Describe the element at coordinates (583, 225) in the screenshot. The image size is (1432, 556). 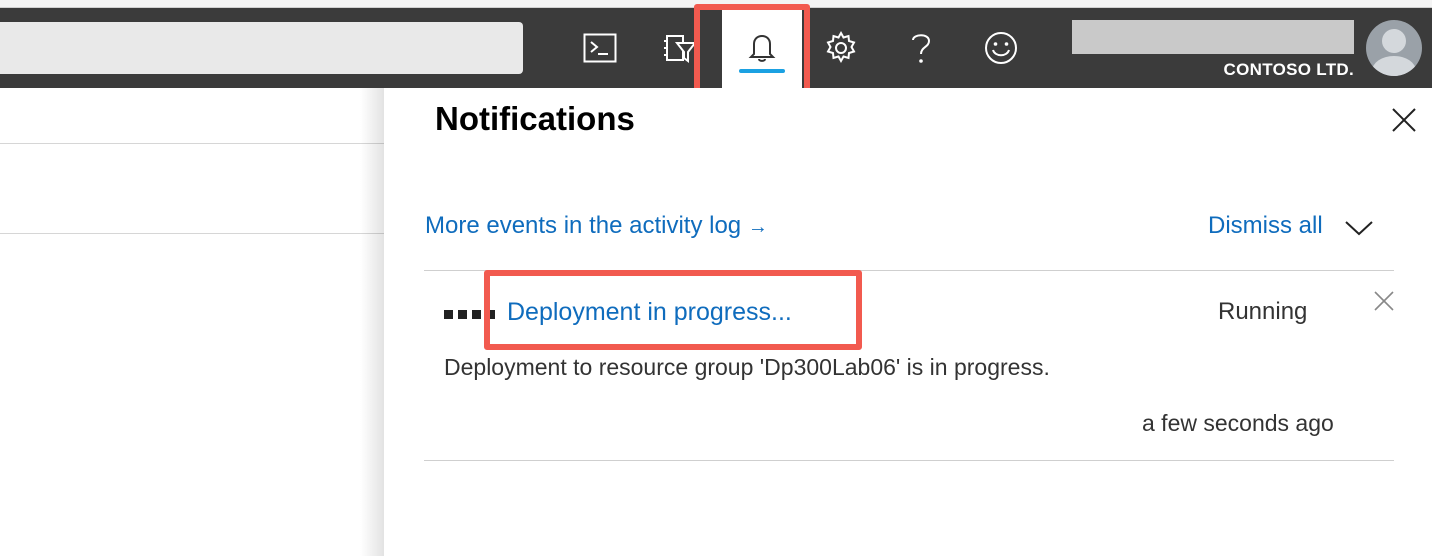
I see `activity-log-link-text: More events in the activity log` at that location.